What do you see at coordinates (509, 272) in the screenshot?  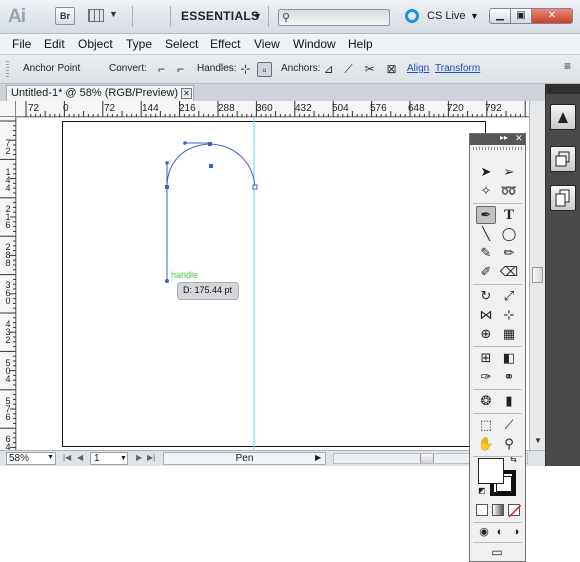 I see `eraser-tool-icon: ⌫` at bounding box center [509, 272].